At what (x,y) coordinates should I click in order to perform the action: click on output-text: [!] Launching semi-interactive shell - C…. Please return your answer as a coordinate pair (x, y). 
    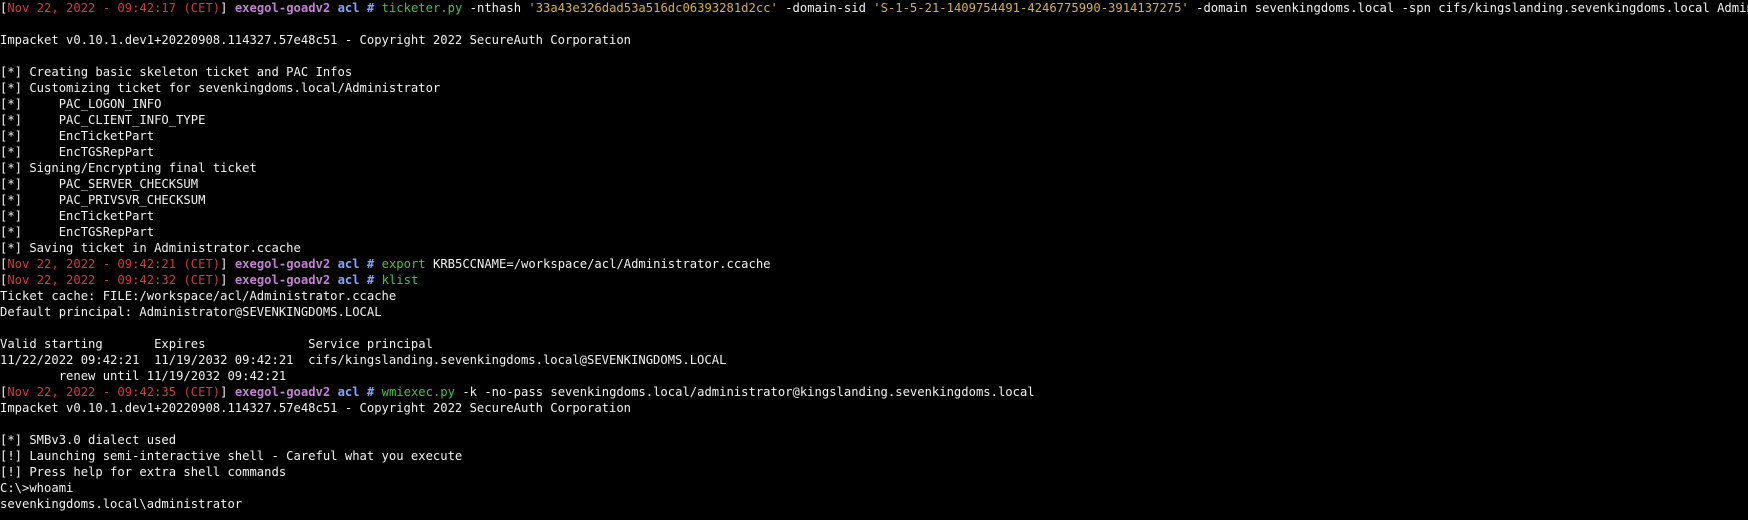
    Looking at the image, I should click on (231, 456).